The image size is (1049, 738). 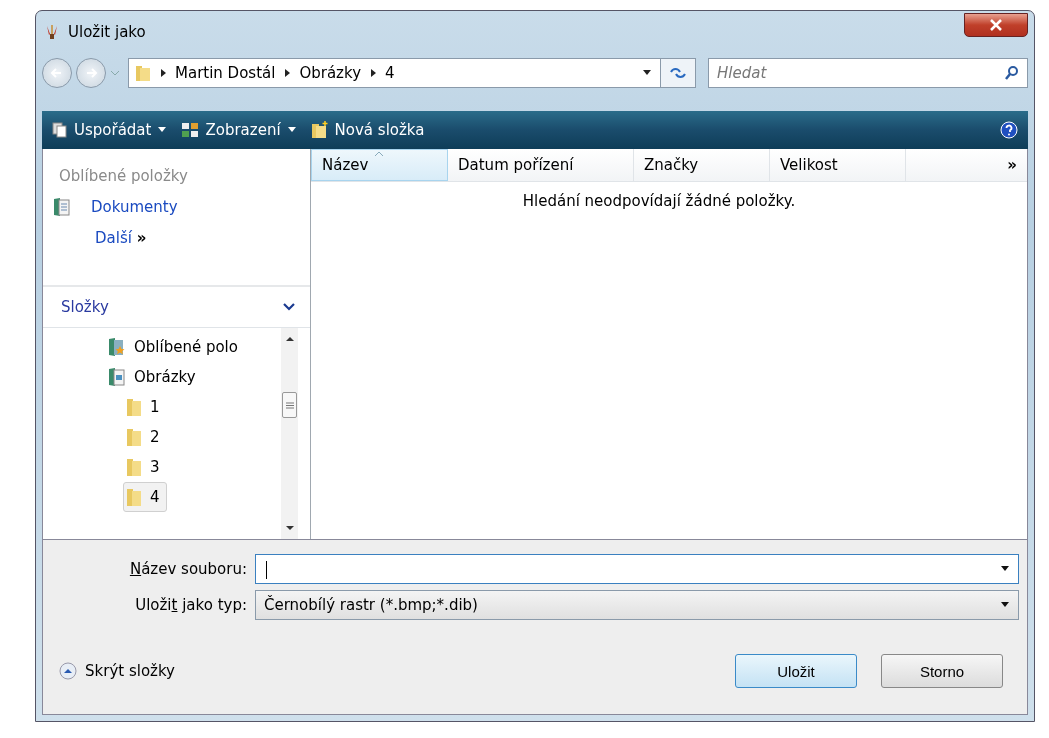 I want to click on back-arrow-icon, so click(x=57, y=73).